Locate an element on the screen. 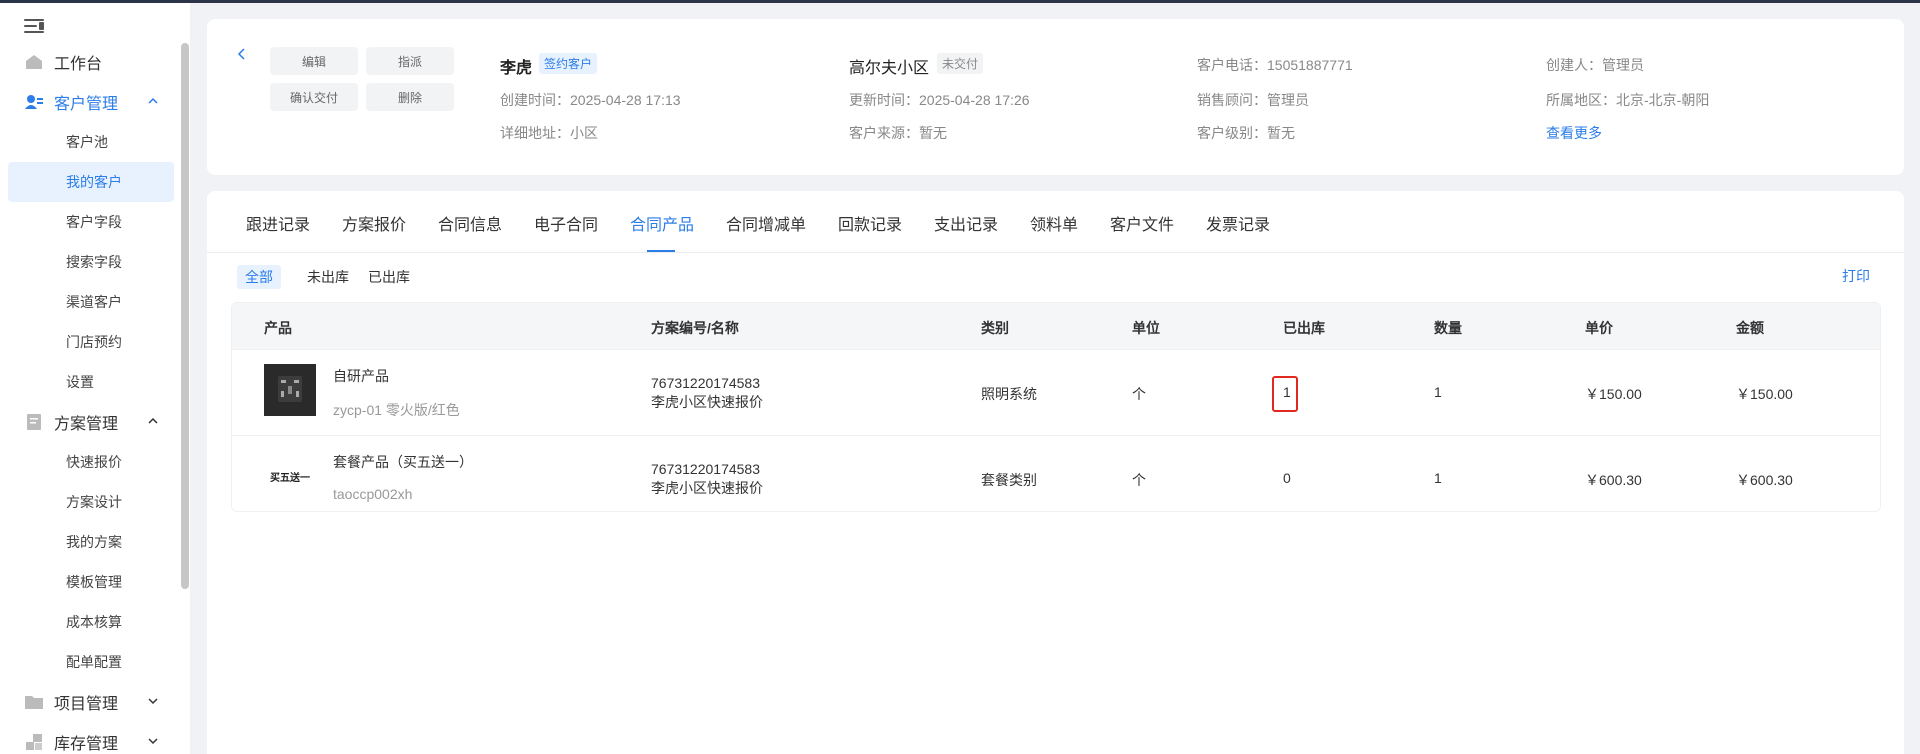 The width and height of the screenshot is (1920, 754). sidebar-item-search-fields: 搜索字段 is located at coordinates (91, 262).